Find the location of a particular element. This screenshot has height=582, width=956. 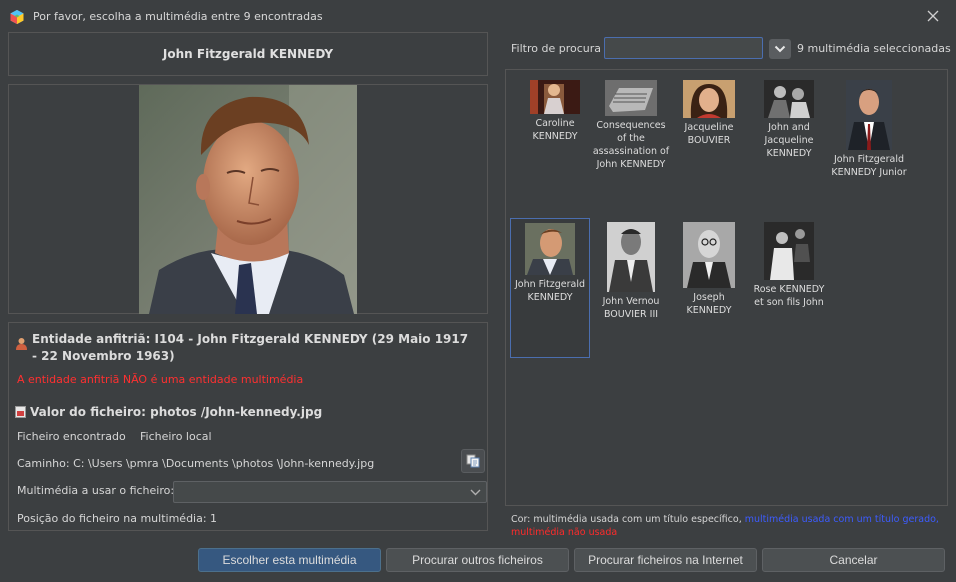

media-item: Jacqueline BOUVIER is located at coordinates (709, 113).